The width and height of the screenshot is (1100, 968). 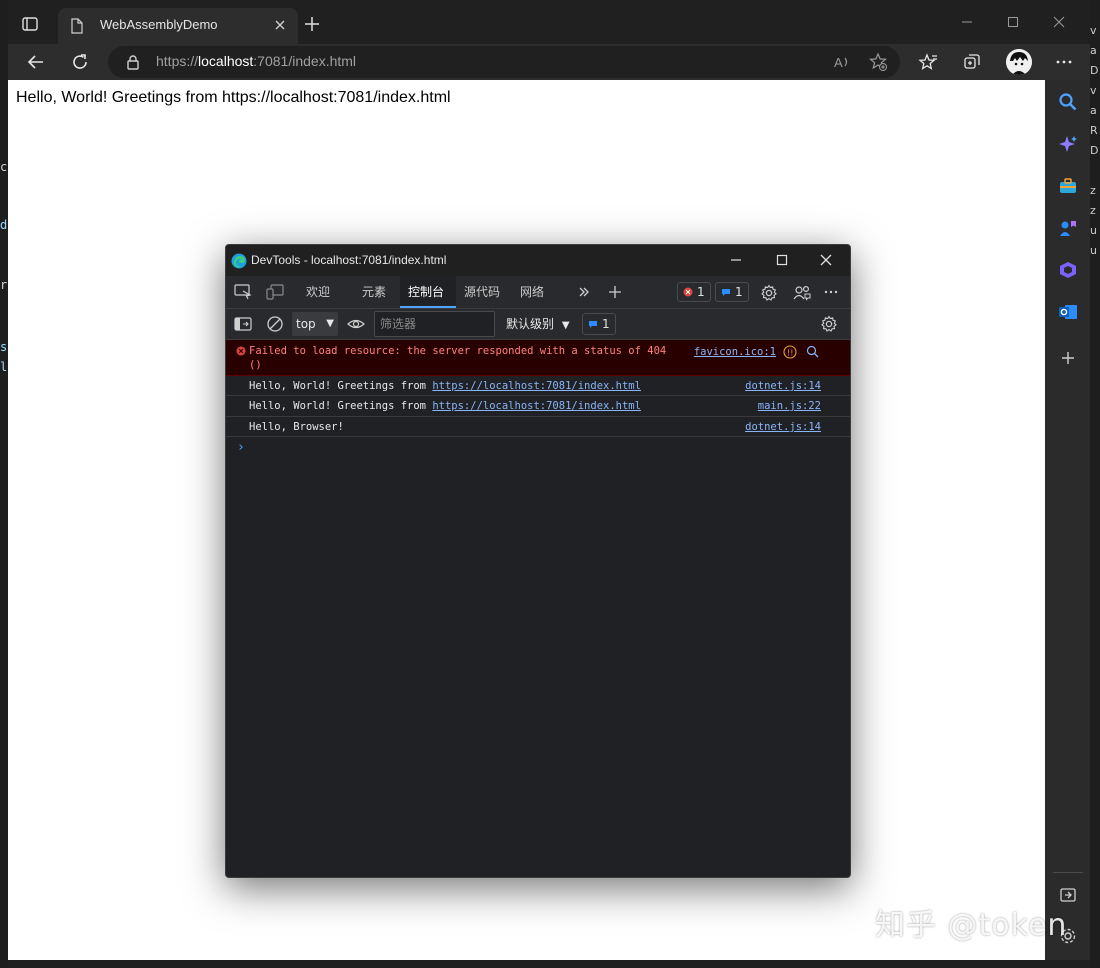 I want to click on tab-sources: 源代码, so click(x=486, y=292).